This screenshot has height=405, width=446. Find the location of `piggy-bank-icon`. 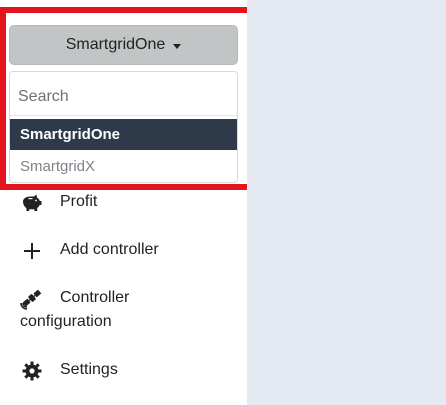

piggy-bank-icon is located at coordinates (32, 202).